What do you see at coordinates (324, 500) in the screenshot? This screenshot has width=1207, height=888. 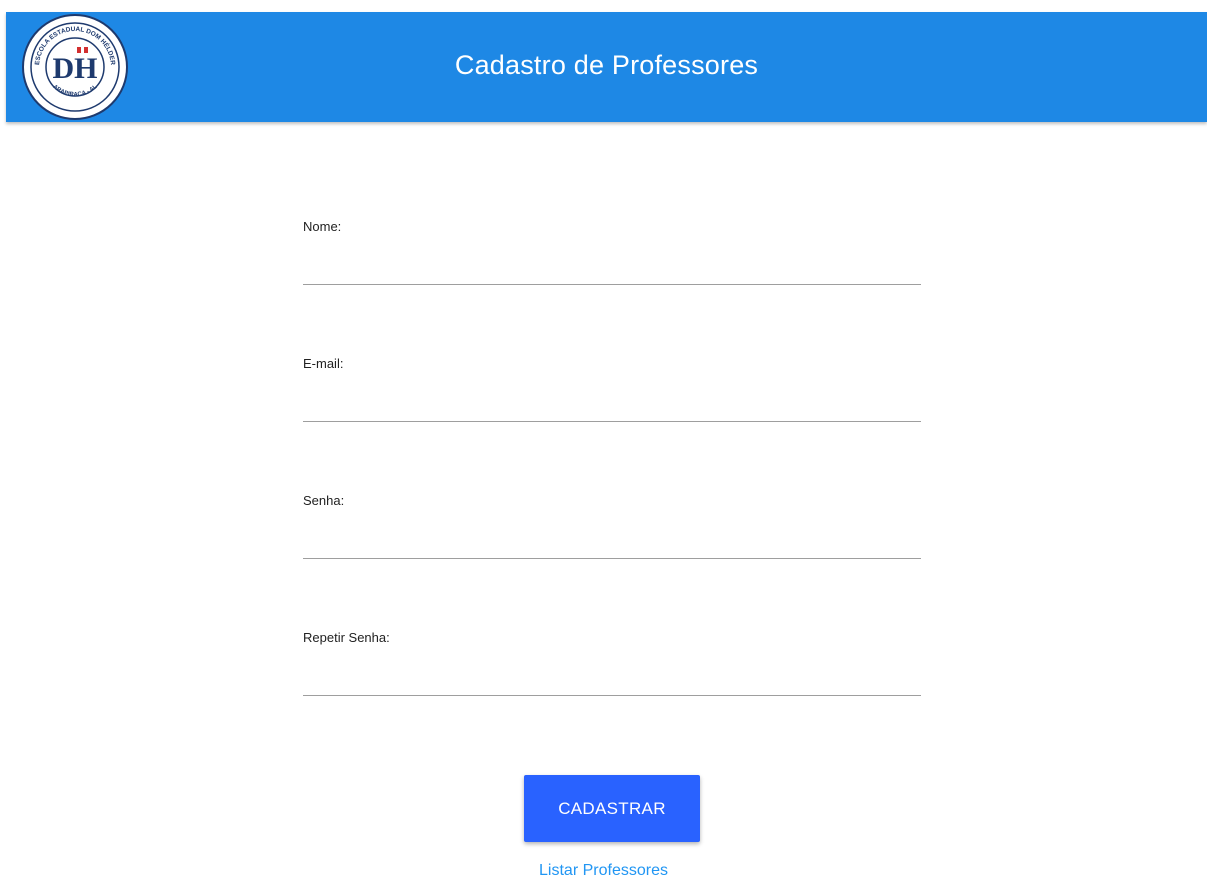 I see `password-label: Senha:` at bounding box center [324, 500].